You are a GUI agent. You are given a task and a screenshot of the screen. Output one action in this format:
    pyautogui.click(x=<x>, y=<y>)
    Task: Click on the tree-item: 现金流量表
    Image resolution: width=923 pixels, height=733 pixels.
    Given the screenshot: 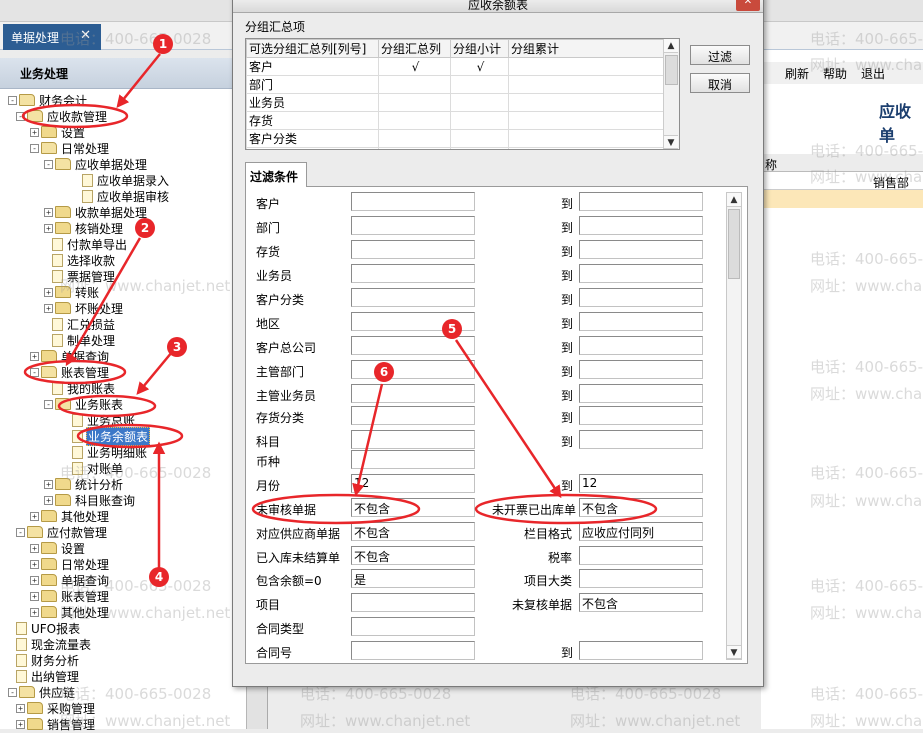 What is the action you would take?
    pyautogui.click(x=54, y=644)
    